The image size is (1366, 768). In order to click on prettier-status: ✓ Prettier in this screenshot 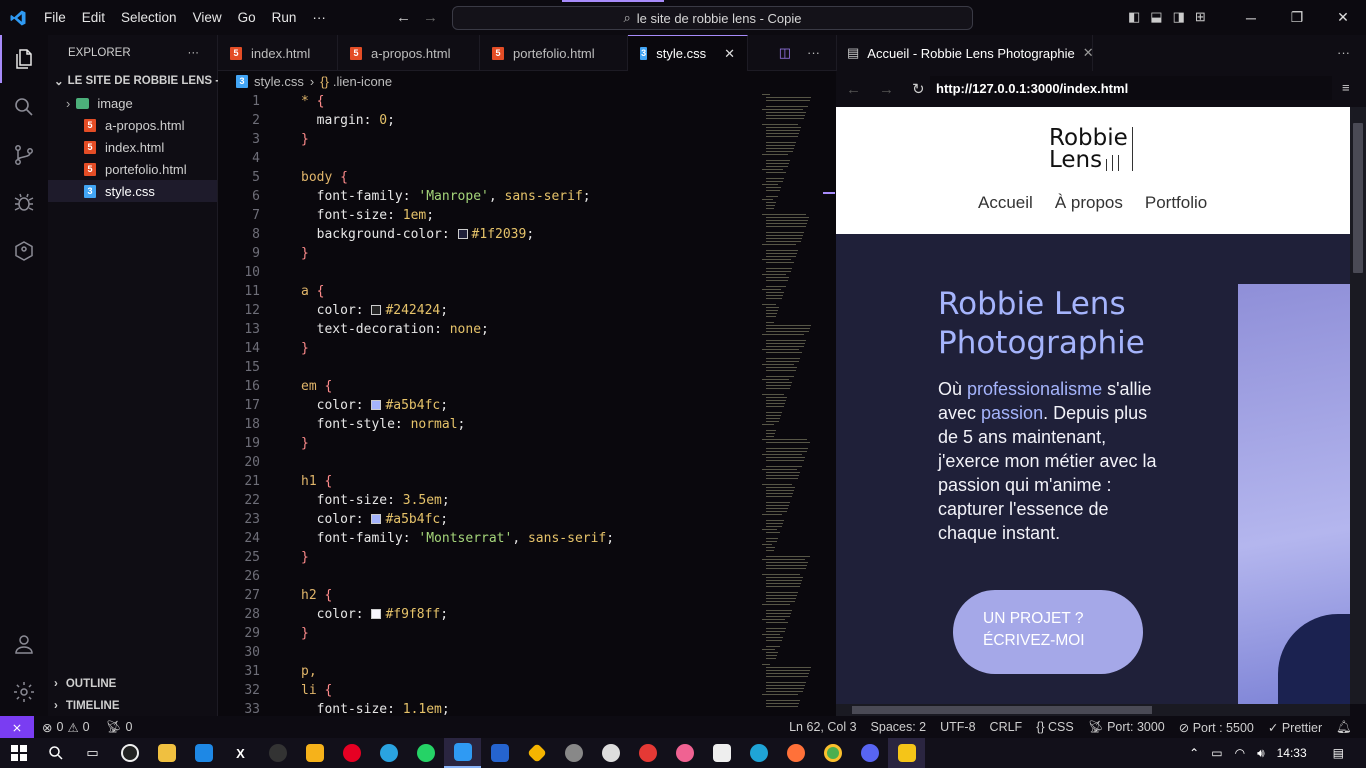, I will do `click(1295, 727)`.